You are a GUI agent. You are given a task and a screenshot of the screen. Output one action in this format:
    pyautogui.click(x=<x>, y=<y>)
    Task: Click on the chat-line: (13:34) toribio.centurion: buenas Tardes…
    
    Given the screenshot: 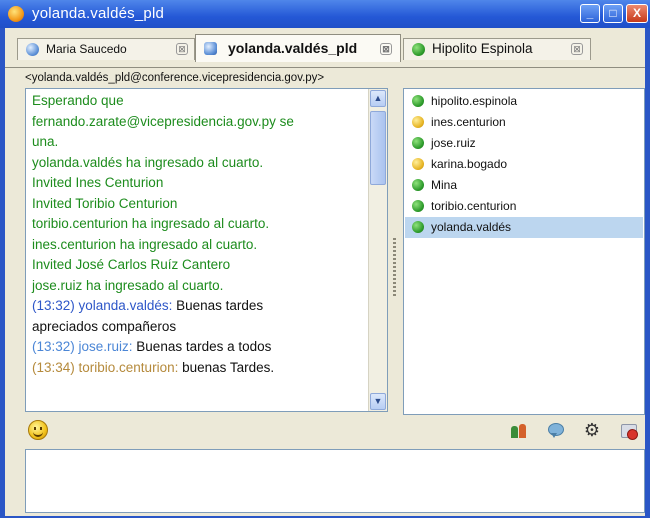 What is the action you would take?
    pyautogui.click(x=197, y=368)
    